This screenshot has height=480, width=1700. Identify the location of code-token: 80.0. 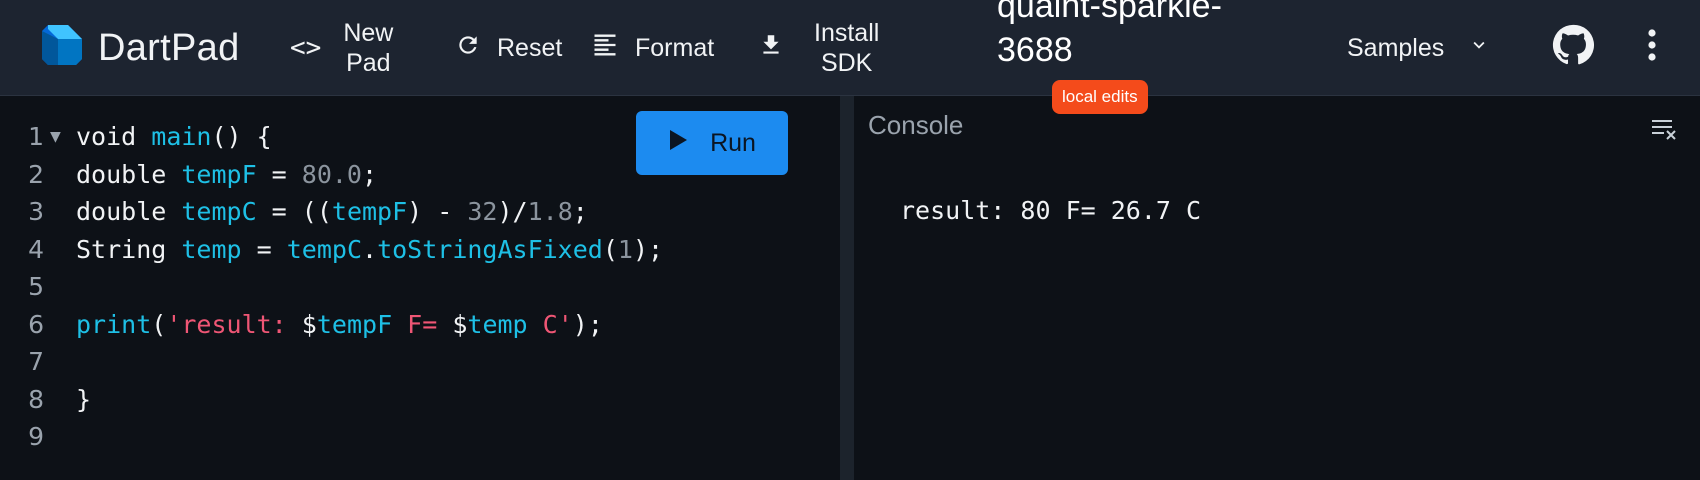
(331, 174).